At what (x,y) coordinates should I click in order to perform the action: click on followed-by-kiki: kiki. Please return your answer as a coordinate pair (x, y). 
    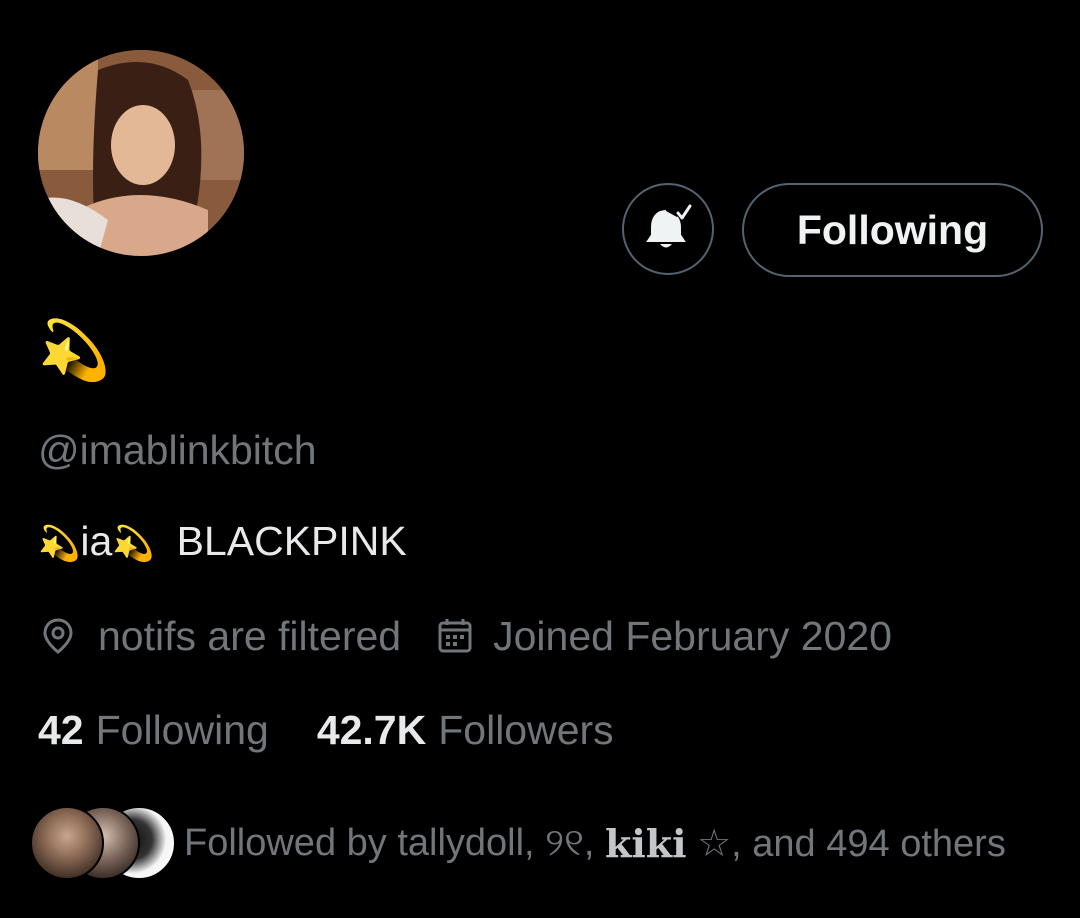
    Looking at the image, I should click on (646, 843).